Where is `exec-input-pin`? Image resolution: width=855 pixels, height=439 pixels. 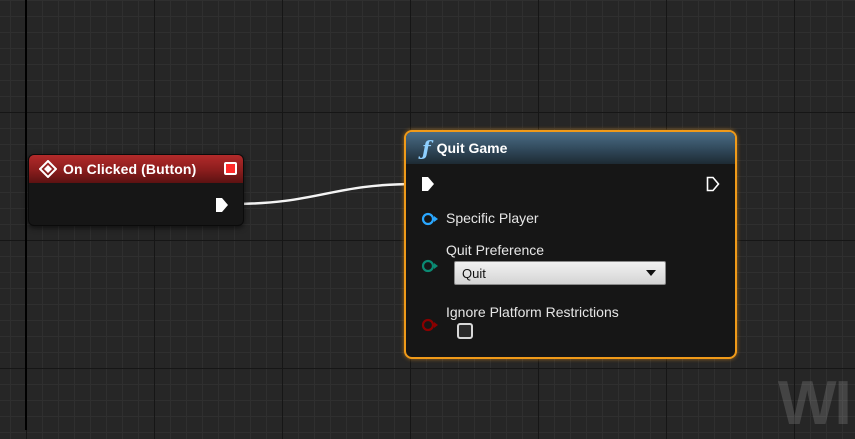
exec-input-pin is located at coordinates (428, 184).